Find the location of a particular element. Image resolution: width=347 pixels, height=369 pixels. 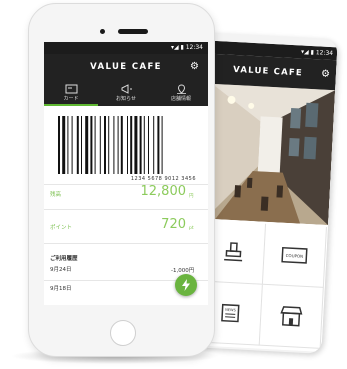

charge-fab is located at coordinates (186, 285).